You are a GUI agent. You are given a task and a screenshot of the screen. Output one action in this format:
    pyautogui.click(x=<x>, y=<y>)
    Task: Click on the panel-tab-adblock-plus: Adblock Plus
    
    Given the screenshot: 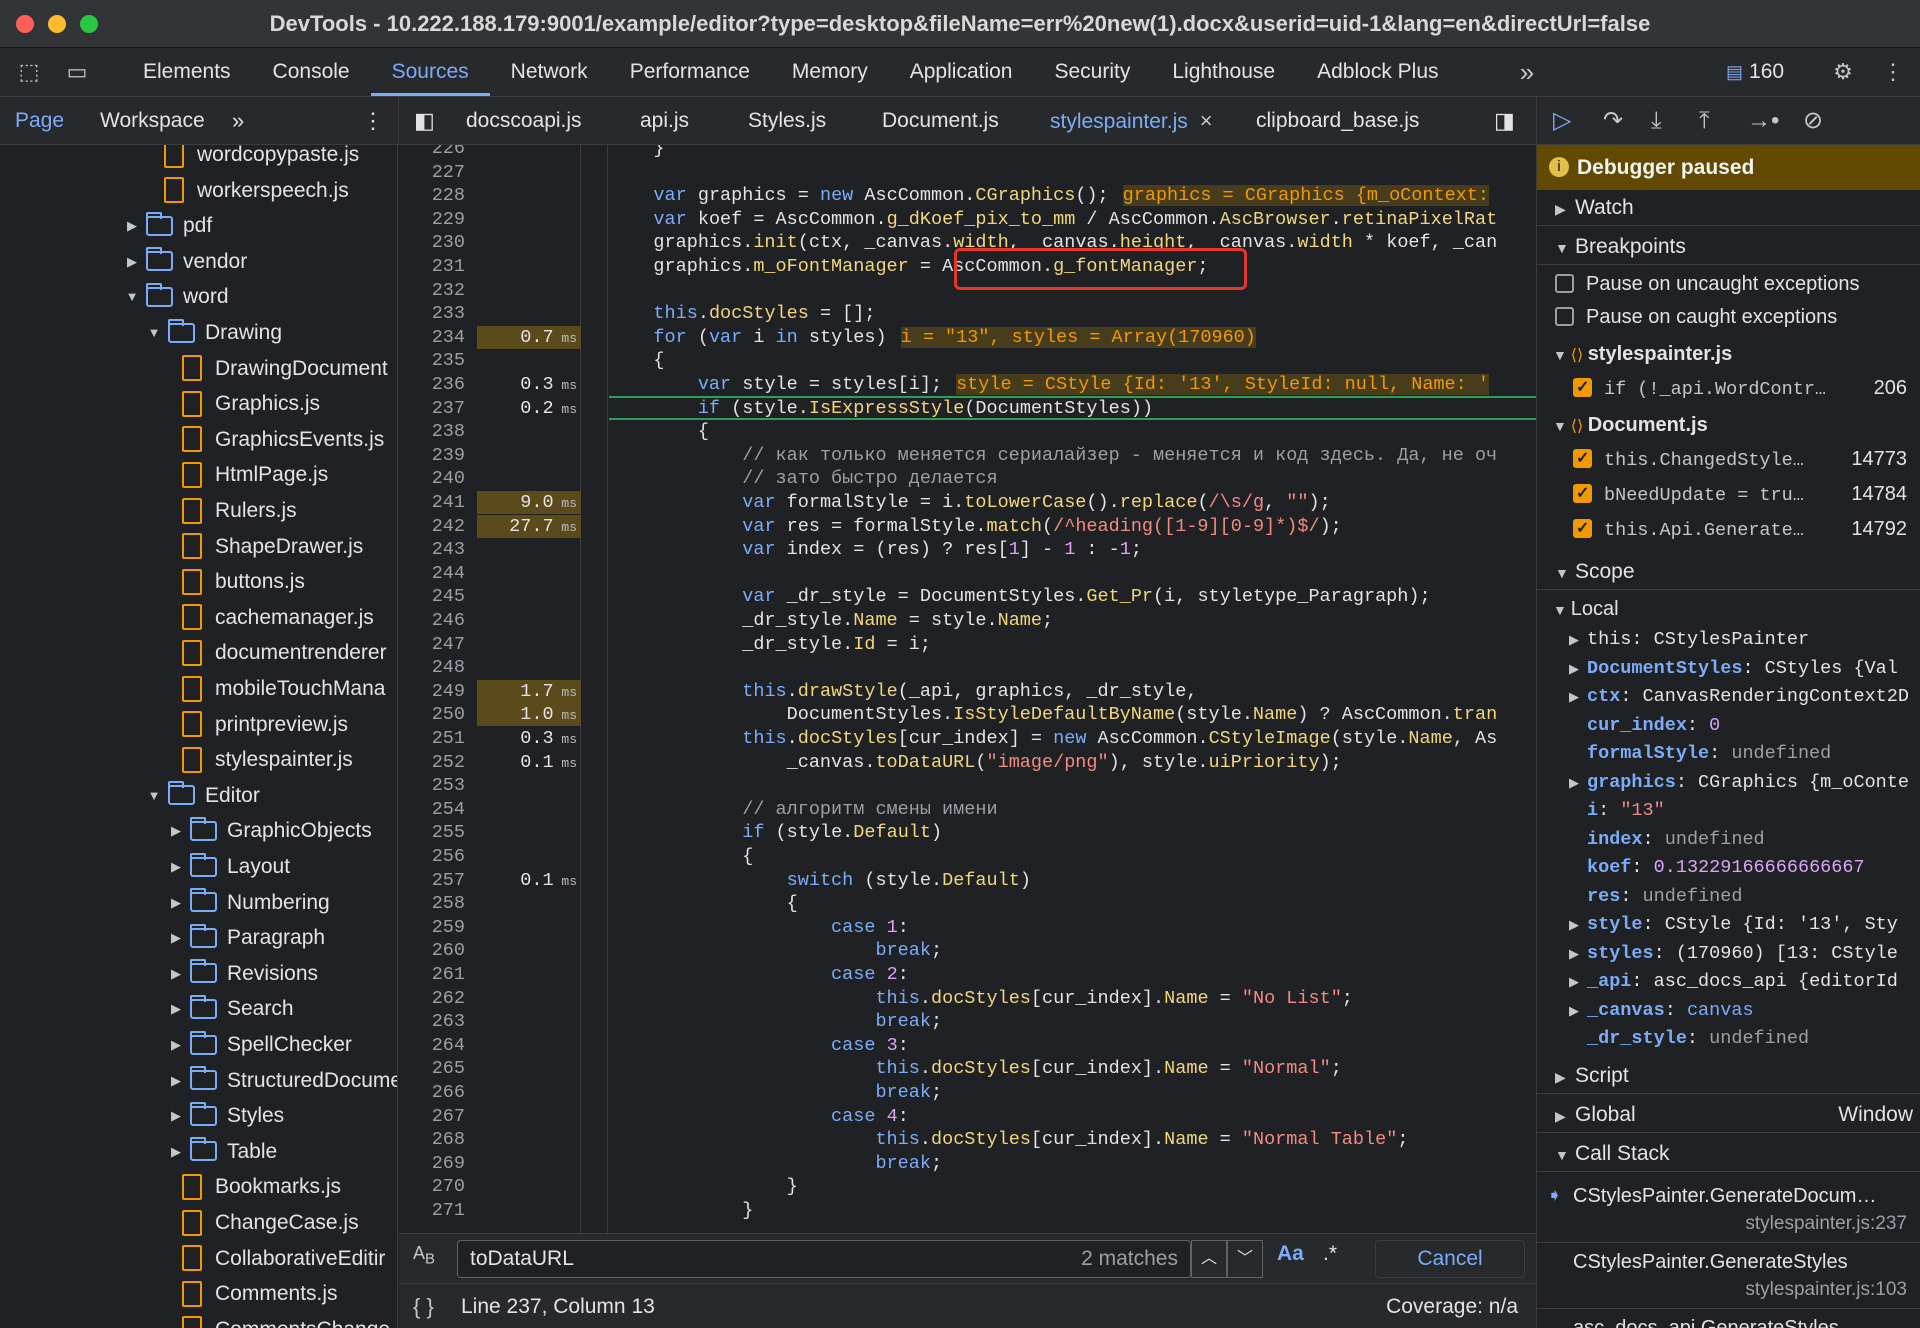 What is the action you would take?
    pyautogui.click(x=1377, y=72)
    